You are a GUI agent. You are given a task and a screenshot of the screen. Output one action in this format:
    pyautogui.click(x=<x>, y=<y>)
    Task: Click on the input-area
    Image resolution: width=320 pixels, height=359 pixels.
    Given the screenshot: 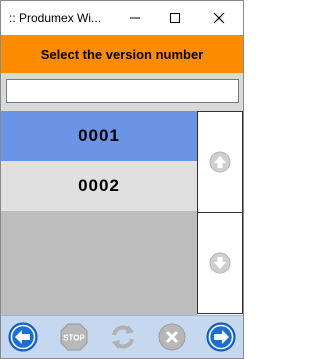 What is the action you would take?
    pyautogui.click(x=122, y=92)
    